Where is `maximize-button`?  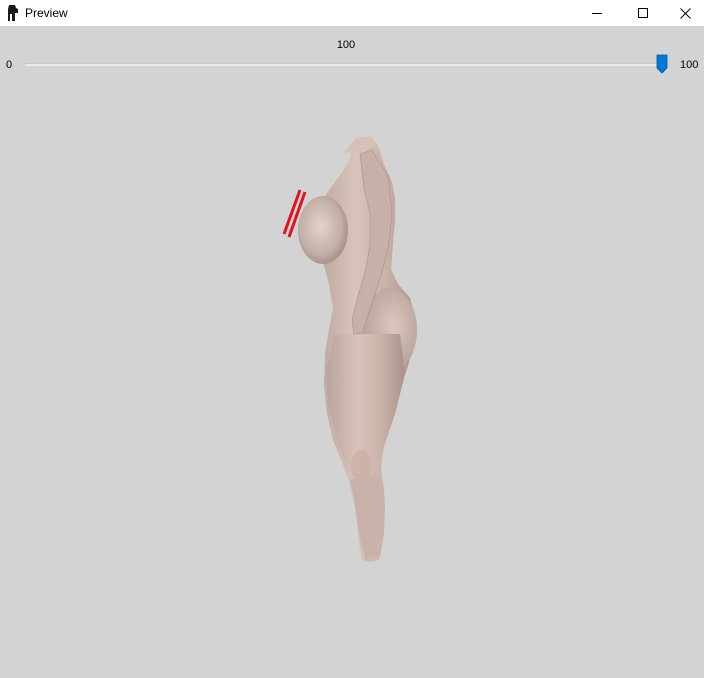
maximize-button is located at coordinates (643, 13).